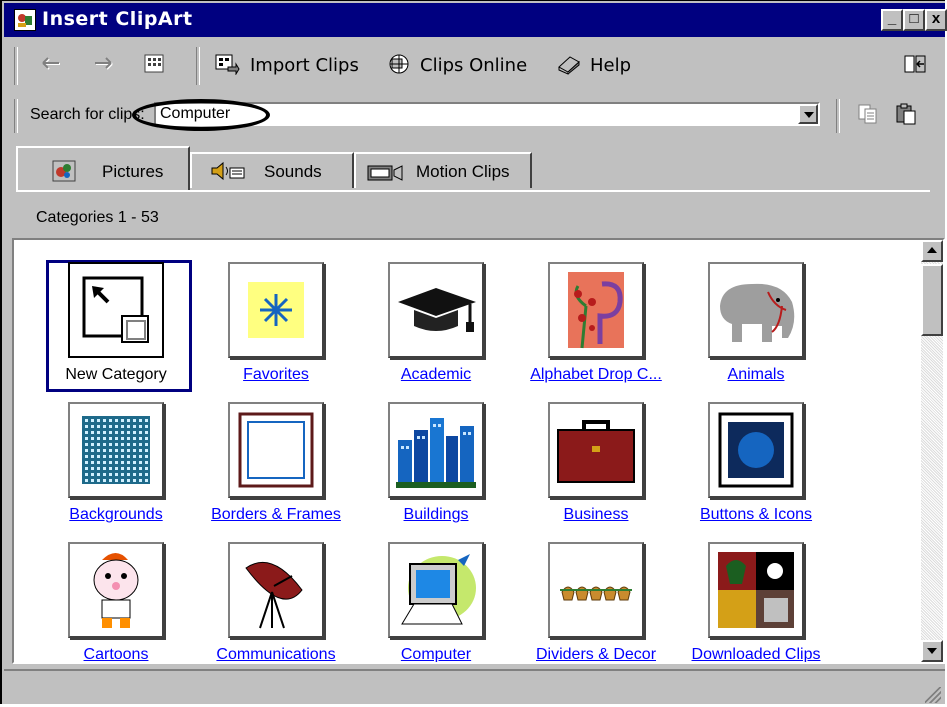 Image resolution: width=947 pixels, height=707 pixels. What do you see at coordinates (276, 450) in the screenshot?
I see `frame-icon` at bounding box center [276, 450].